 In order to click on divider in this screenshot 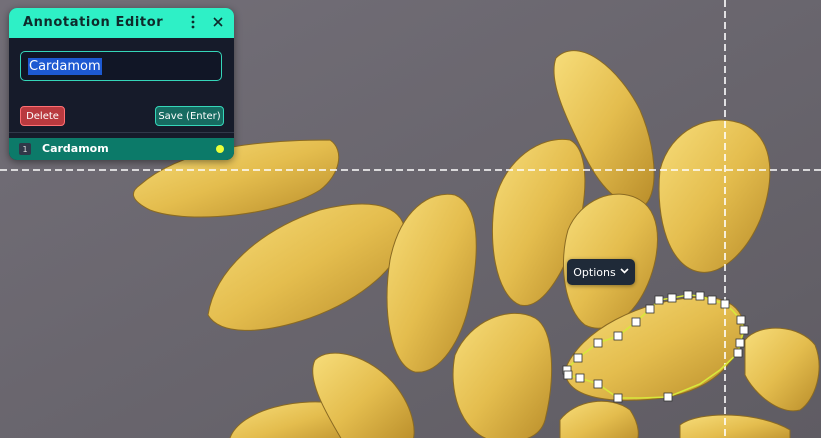, I will do `click(121, 132)`.